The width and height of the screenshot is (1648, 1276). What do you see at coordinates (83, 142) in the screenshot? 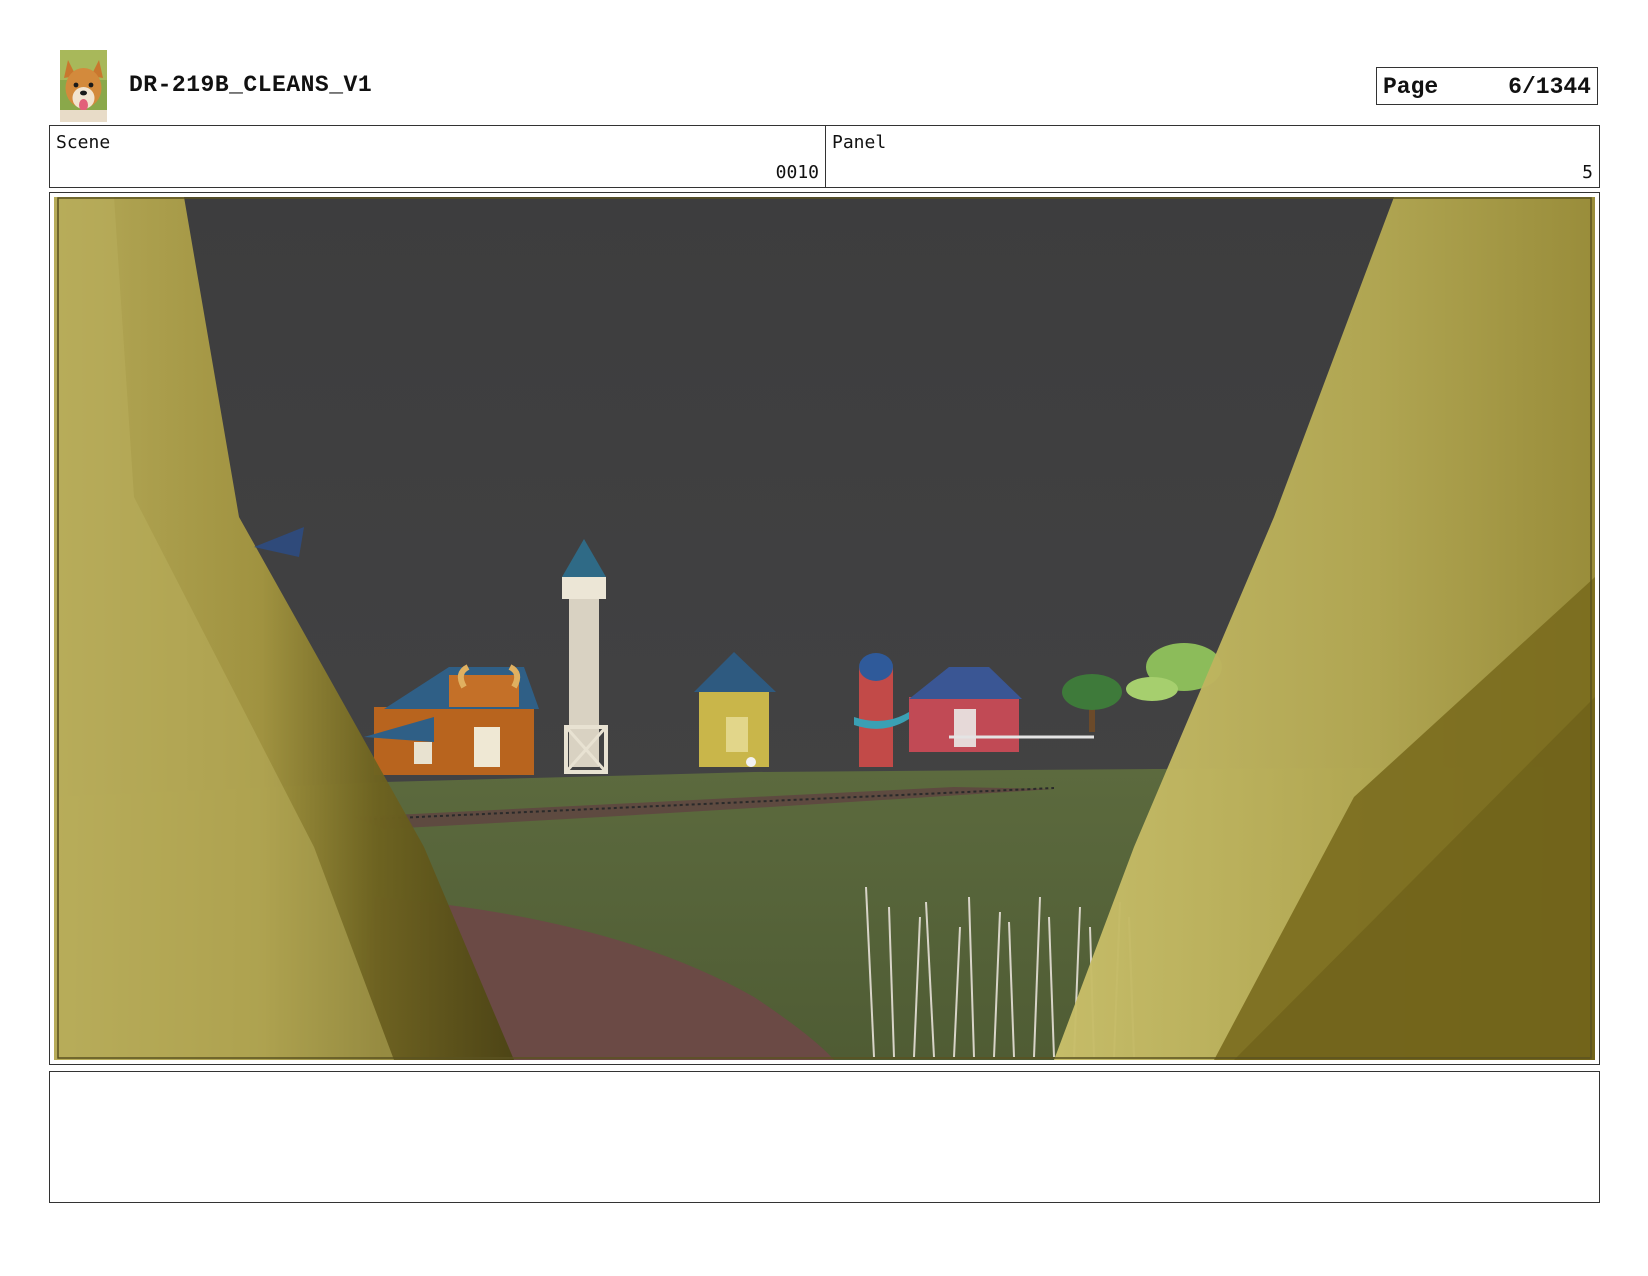
I see `scene-label: Scene` at bounding box center [83, 142].